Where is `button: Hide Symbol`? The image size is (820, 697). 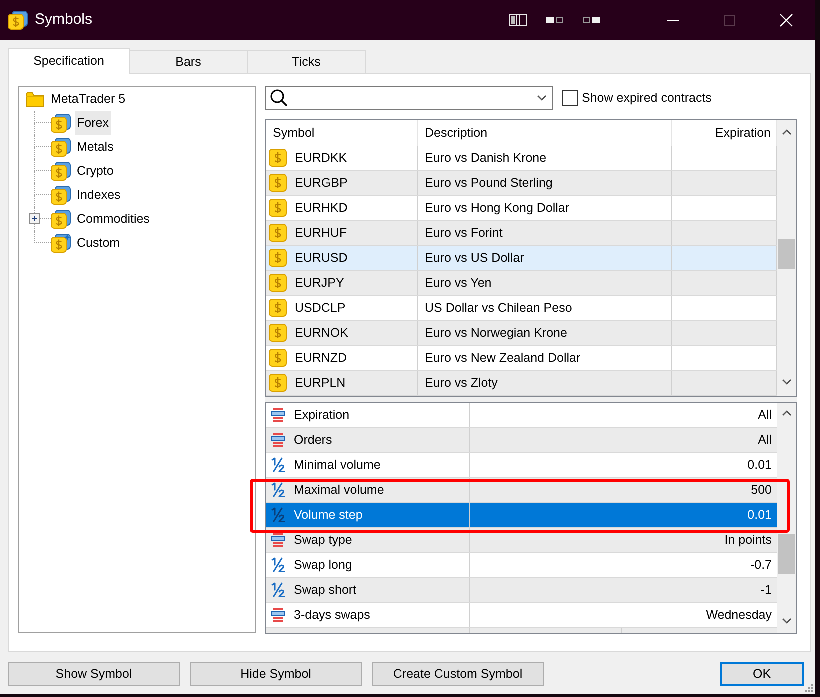
button: Hide Symbol is located at coordinates (276, 674).